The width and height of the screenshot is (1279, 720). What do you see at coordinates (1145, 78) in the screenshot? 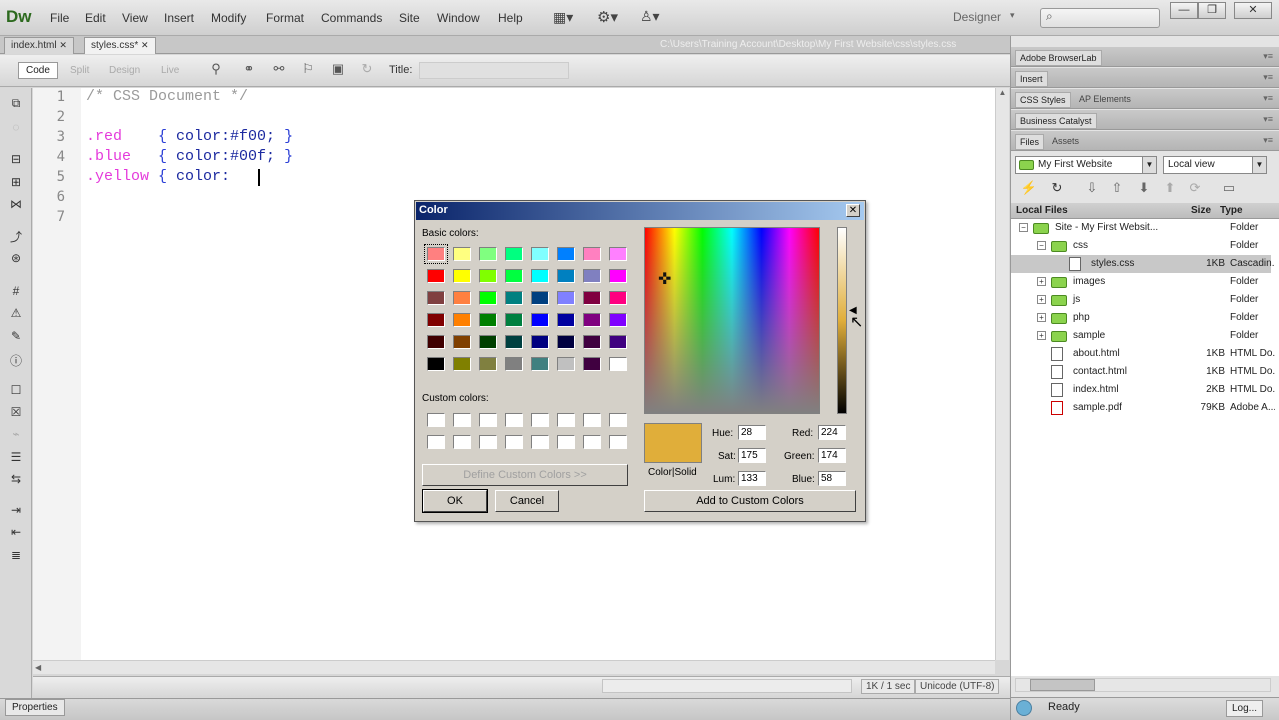
I see `panel-insert: Insert ▾≡` at bounding box center [1145, 78].